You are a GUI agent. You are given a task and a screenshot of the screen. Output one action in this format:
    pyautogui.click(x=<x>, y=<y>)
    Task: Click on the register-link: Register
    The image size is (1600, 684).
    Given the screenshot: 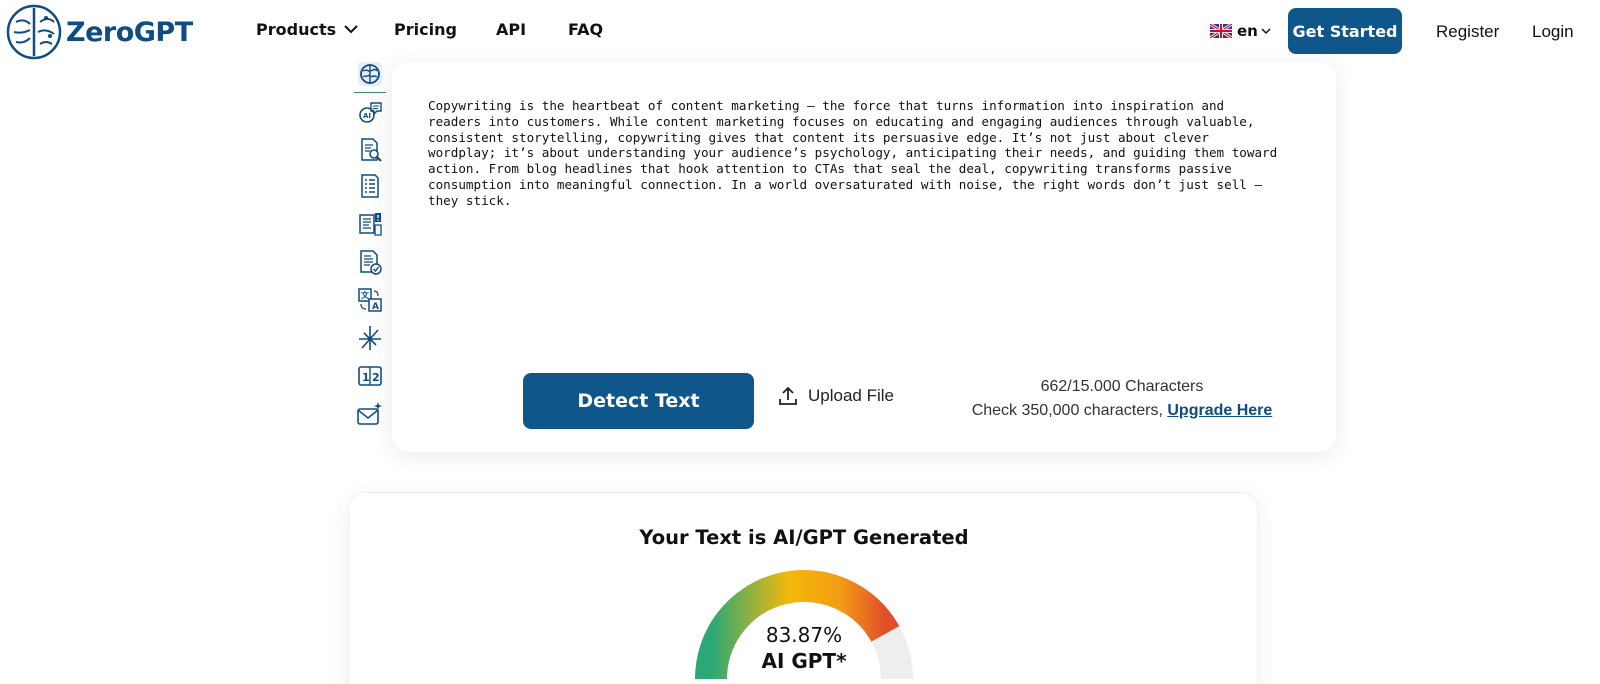 What is the action you would take?
    pyautogui.click(x=1467, y=32)
    